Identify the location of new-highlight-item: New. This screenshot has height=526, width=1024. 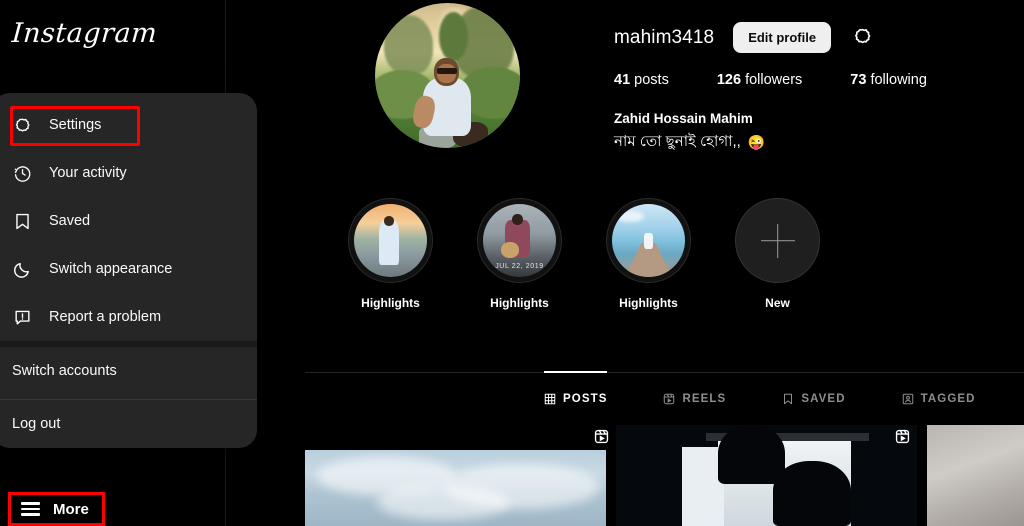
(777, 263).